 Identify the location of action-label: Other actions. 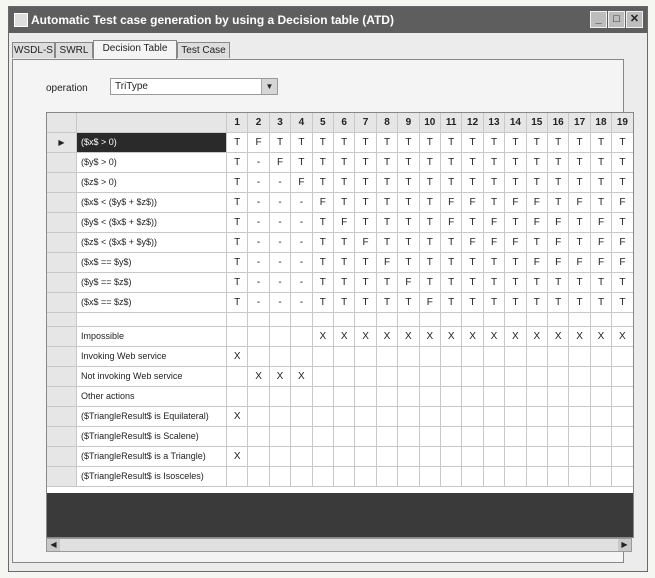
(152, 397).